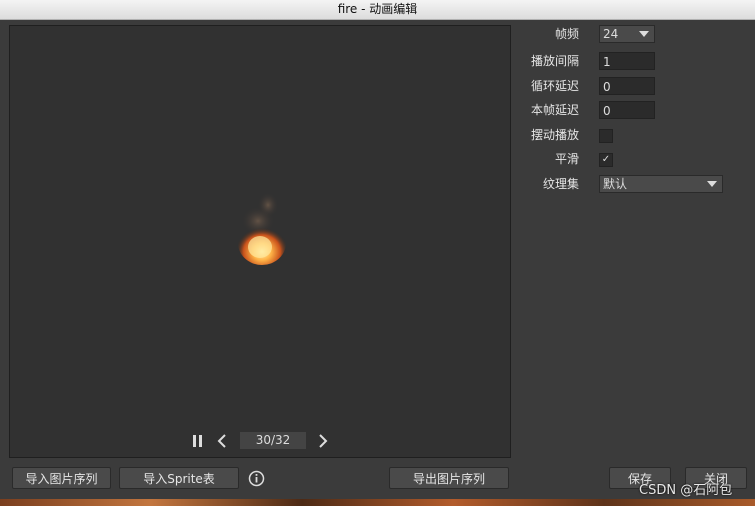 The height and width of the screenshot is (506, 755). I want to click on loop-delay-input: 0, so click(627, 86).